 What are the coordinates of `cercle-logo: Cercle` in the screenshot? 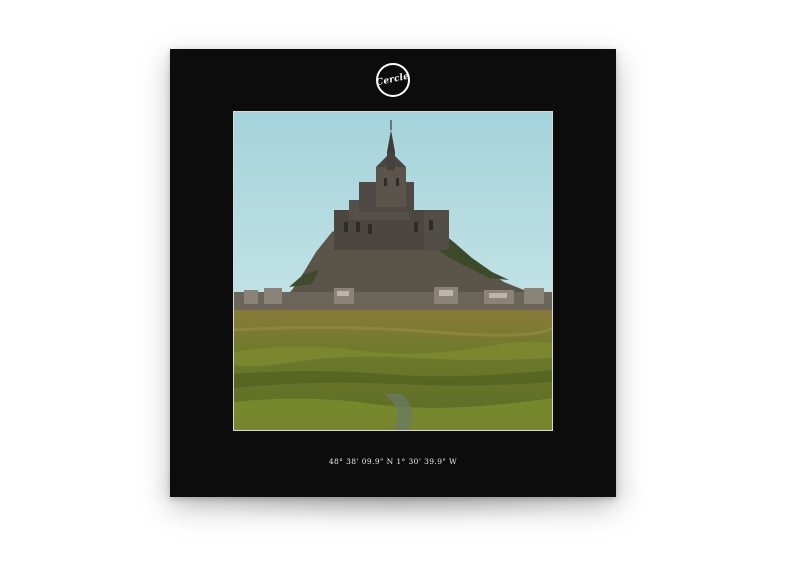 It's located at (393, 80).